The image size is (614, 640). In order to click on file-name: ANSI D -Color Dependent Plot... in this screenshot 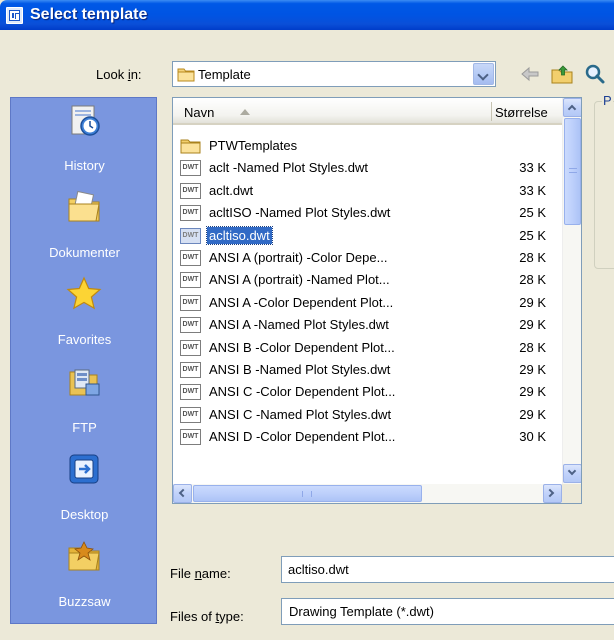, I will do `click(302, 437)`.